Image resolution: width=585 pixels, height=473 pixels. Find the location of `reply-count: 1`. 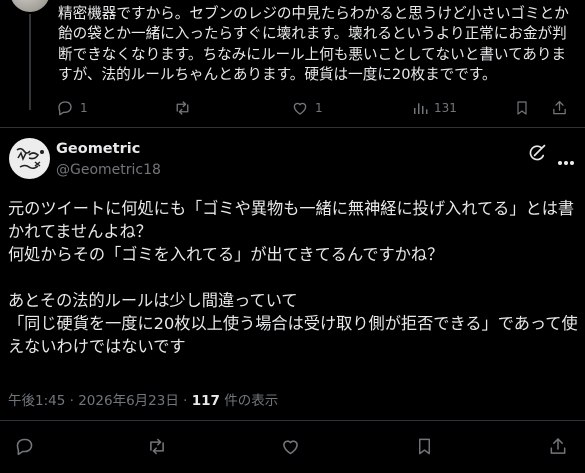

reply-count: 1 is located at coordinates (84, 108).